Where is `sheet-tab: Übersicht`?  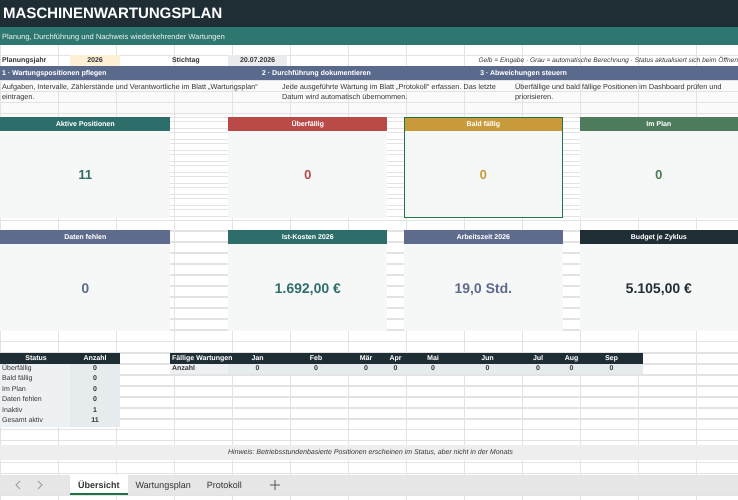
sheet-tab: Übersicht is located at coordinates (99, 485).